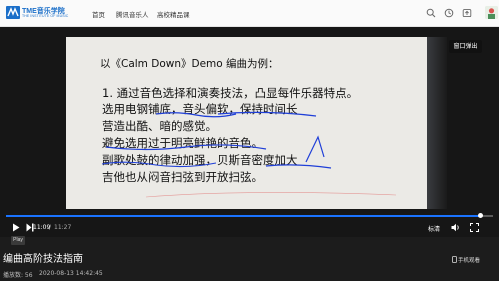 This screenshot has width=499, height=281. I want to click on progress-bar, so click(249, 215).